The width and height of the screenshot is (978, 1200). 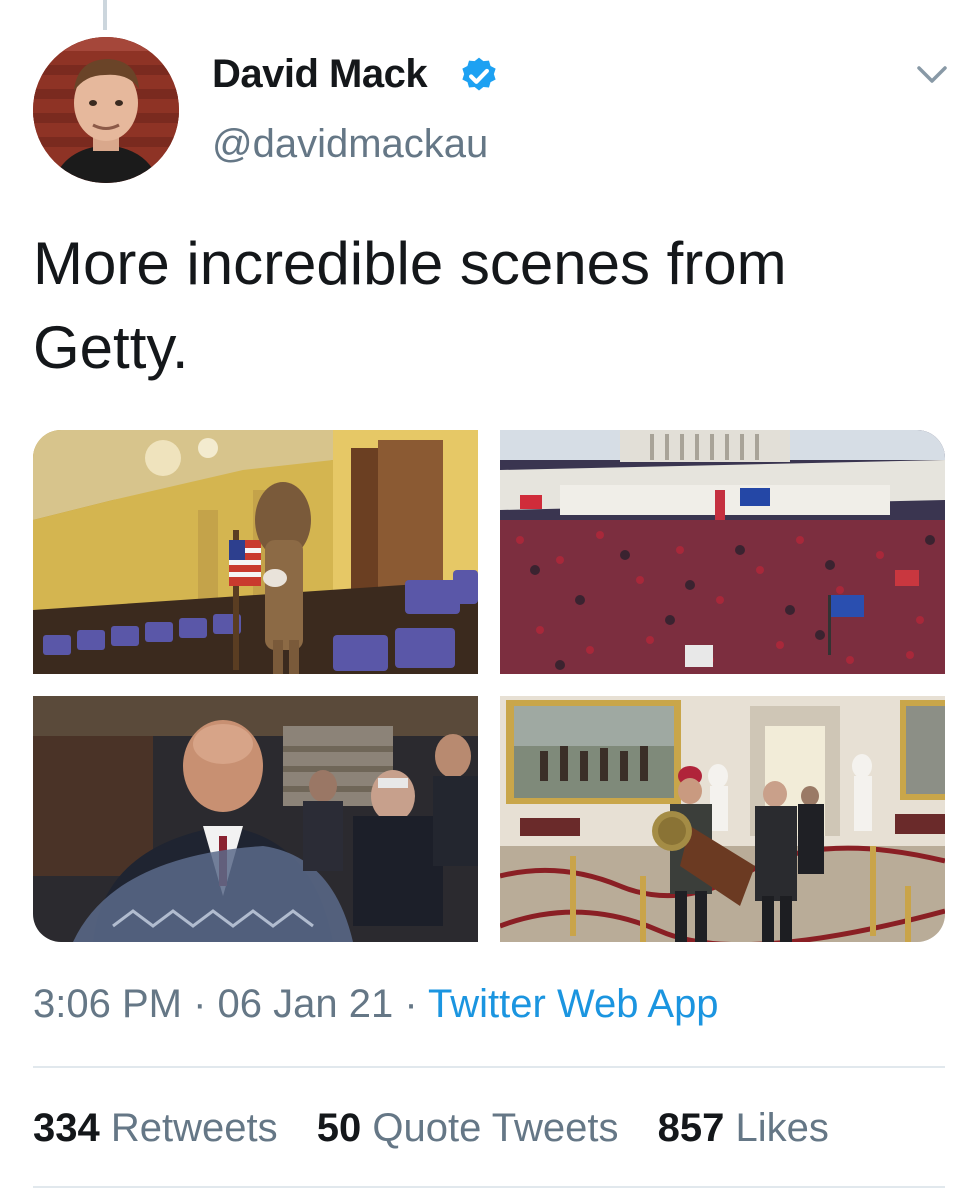 What do you see at coordinates (306, 1004) in the screenshot?
I see `tweet-date: 06 Jan 21` at bounding box center [306, 1004].